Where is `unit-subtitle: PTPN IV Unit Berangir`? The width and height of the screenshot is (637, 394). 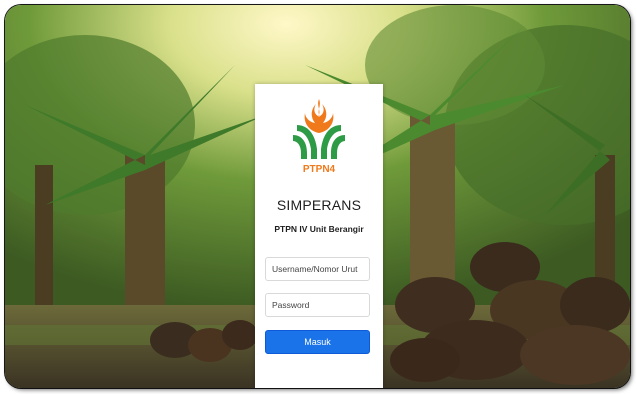
unit-subtitle: PTPN IV Unit Berangir is located at coordinates (319, 229).